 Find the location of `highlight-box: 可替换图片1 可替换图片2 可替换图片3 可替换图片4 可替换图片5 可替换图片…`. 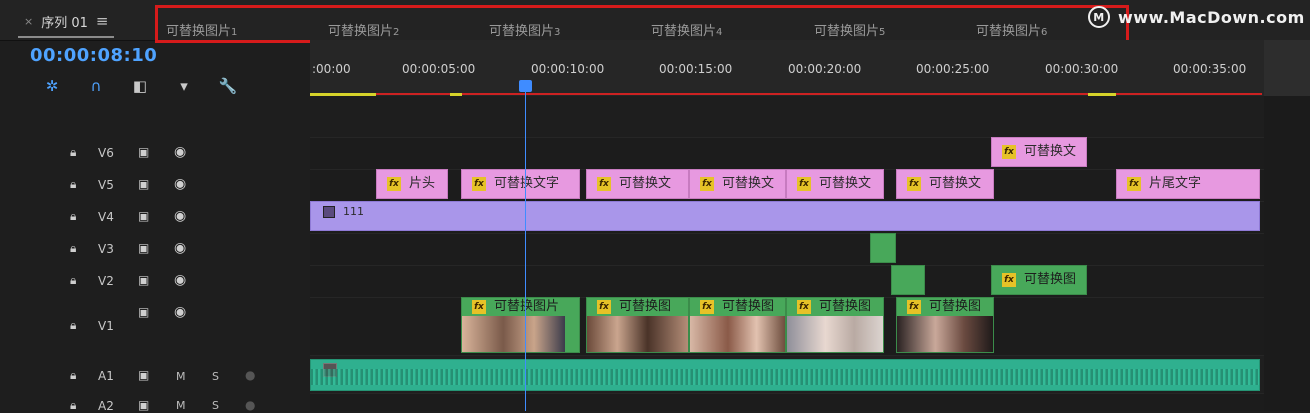

highlight-box: 可替换图片1 可替换图片2 可替换图片3 可替换图片4 可替换图片5 可替换图片… is located at coordinates (642, 24).